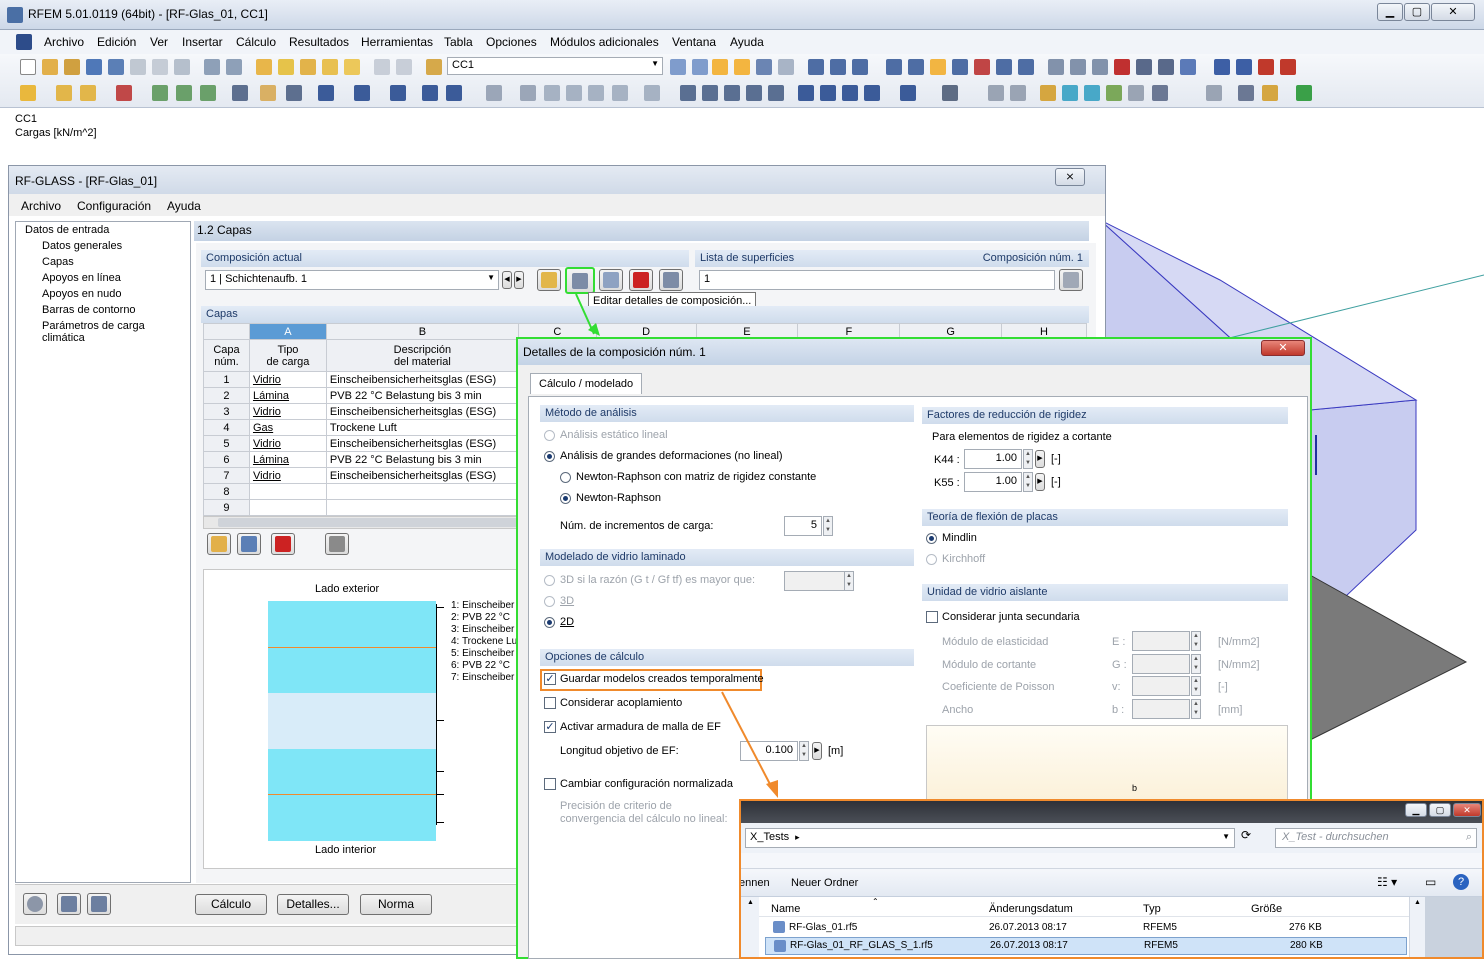  Describe the element at coordinates (1048, 93) in the screenshot. I see `support-display-icon` at that location.